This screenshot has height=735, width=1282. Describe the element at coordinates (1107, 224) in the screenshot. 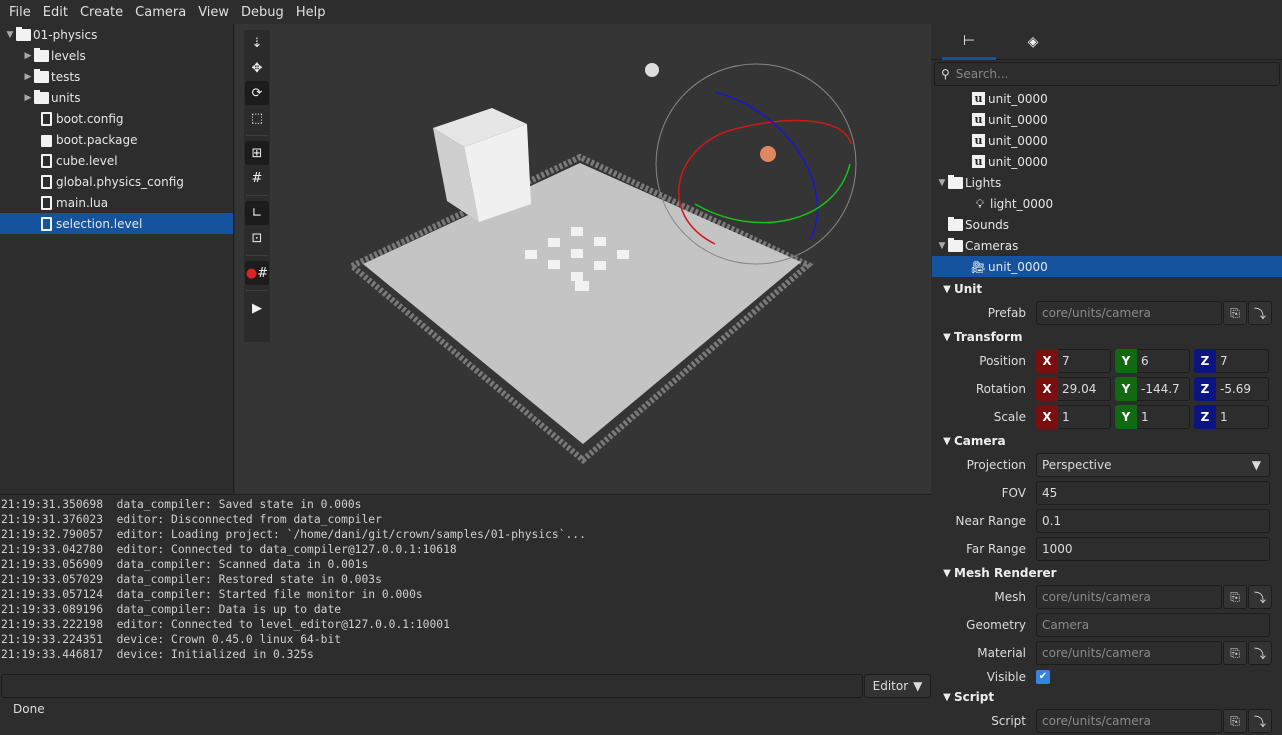

I see `tree-folder-sounds: Sounds` at that location.